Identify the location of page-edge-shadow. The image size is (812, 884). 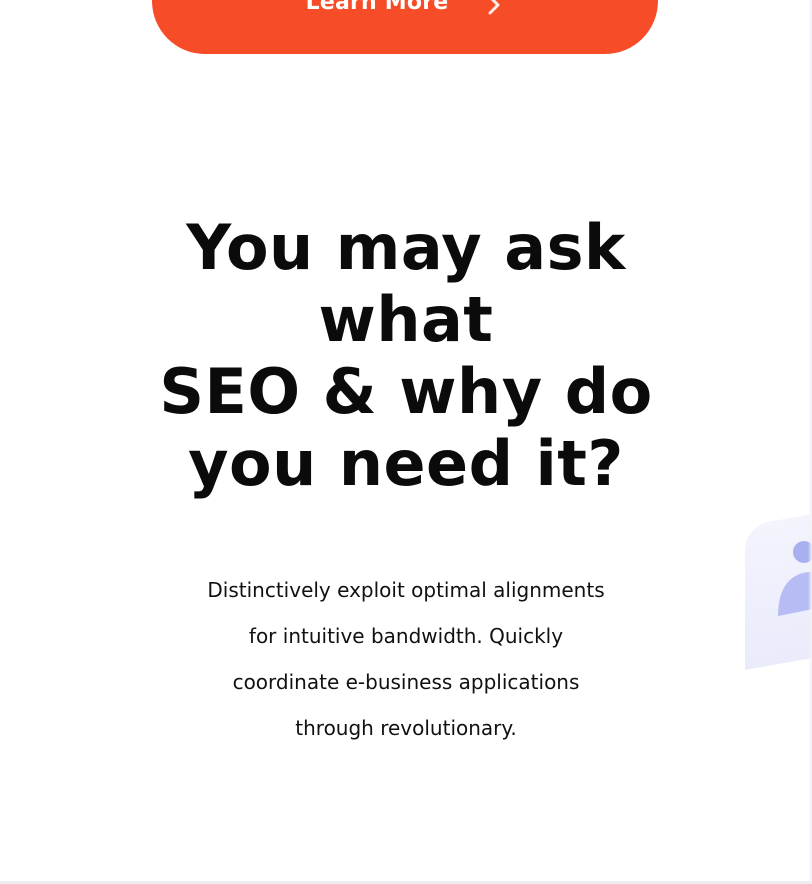
(810, 442).